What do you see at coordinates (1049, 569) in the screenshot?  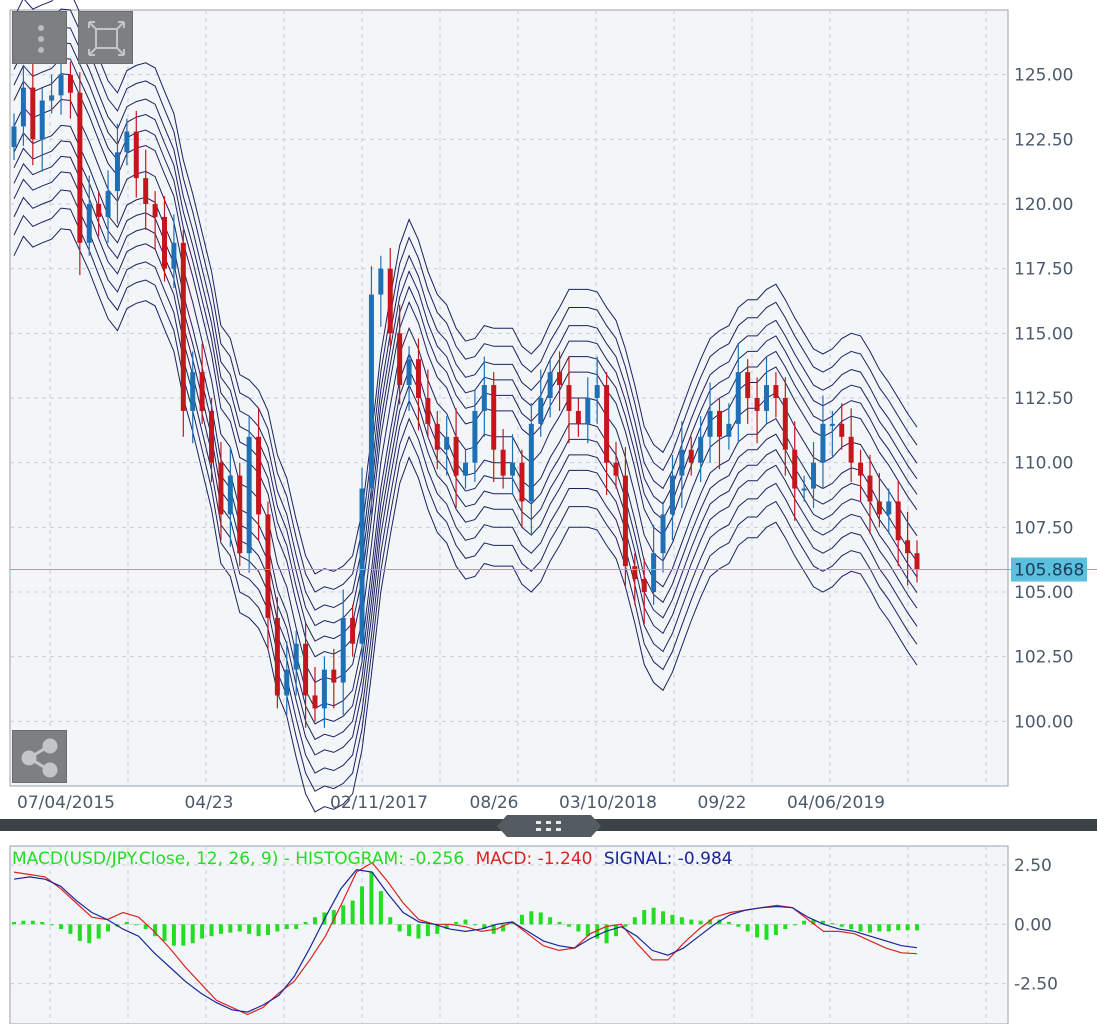 I see `last-price-tag: 105.868` at bounding box center [1049, 569].